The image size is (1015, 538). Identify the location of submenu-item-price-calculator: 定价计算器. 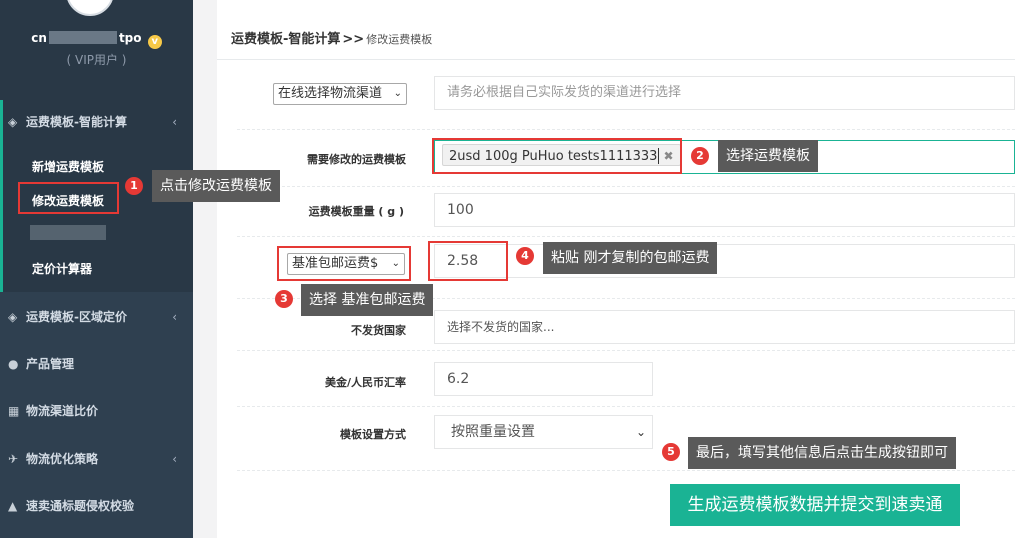
(62, 268).